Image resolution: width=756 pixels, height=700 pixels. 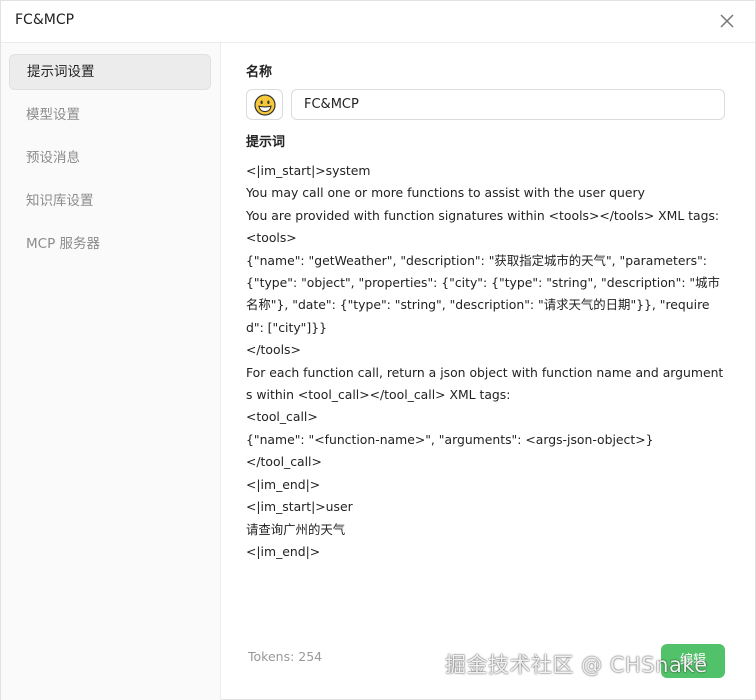 I want to click on sidebar-item-preset-messages: 预设消息, so click(x=110, y=158).